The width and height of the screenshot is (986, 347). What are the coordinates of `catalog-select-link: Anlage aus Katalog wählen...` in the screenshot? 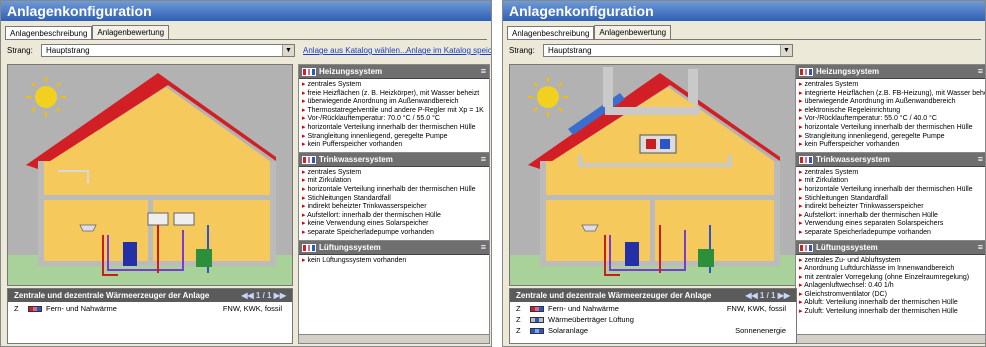 It's located at (355, 50).